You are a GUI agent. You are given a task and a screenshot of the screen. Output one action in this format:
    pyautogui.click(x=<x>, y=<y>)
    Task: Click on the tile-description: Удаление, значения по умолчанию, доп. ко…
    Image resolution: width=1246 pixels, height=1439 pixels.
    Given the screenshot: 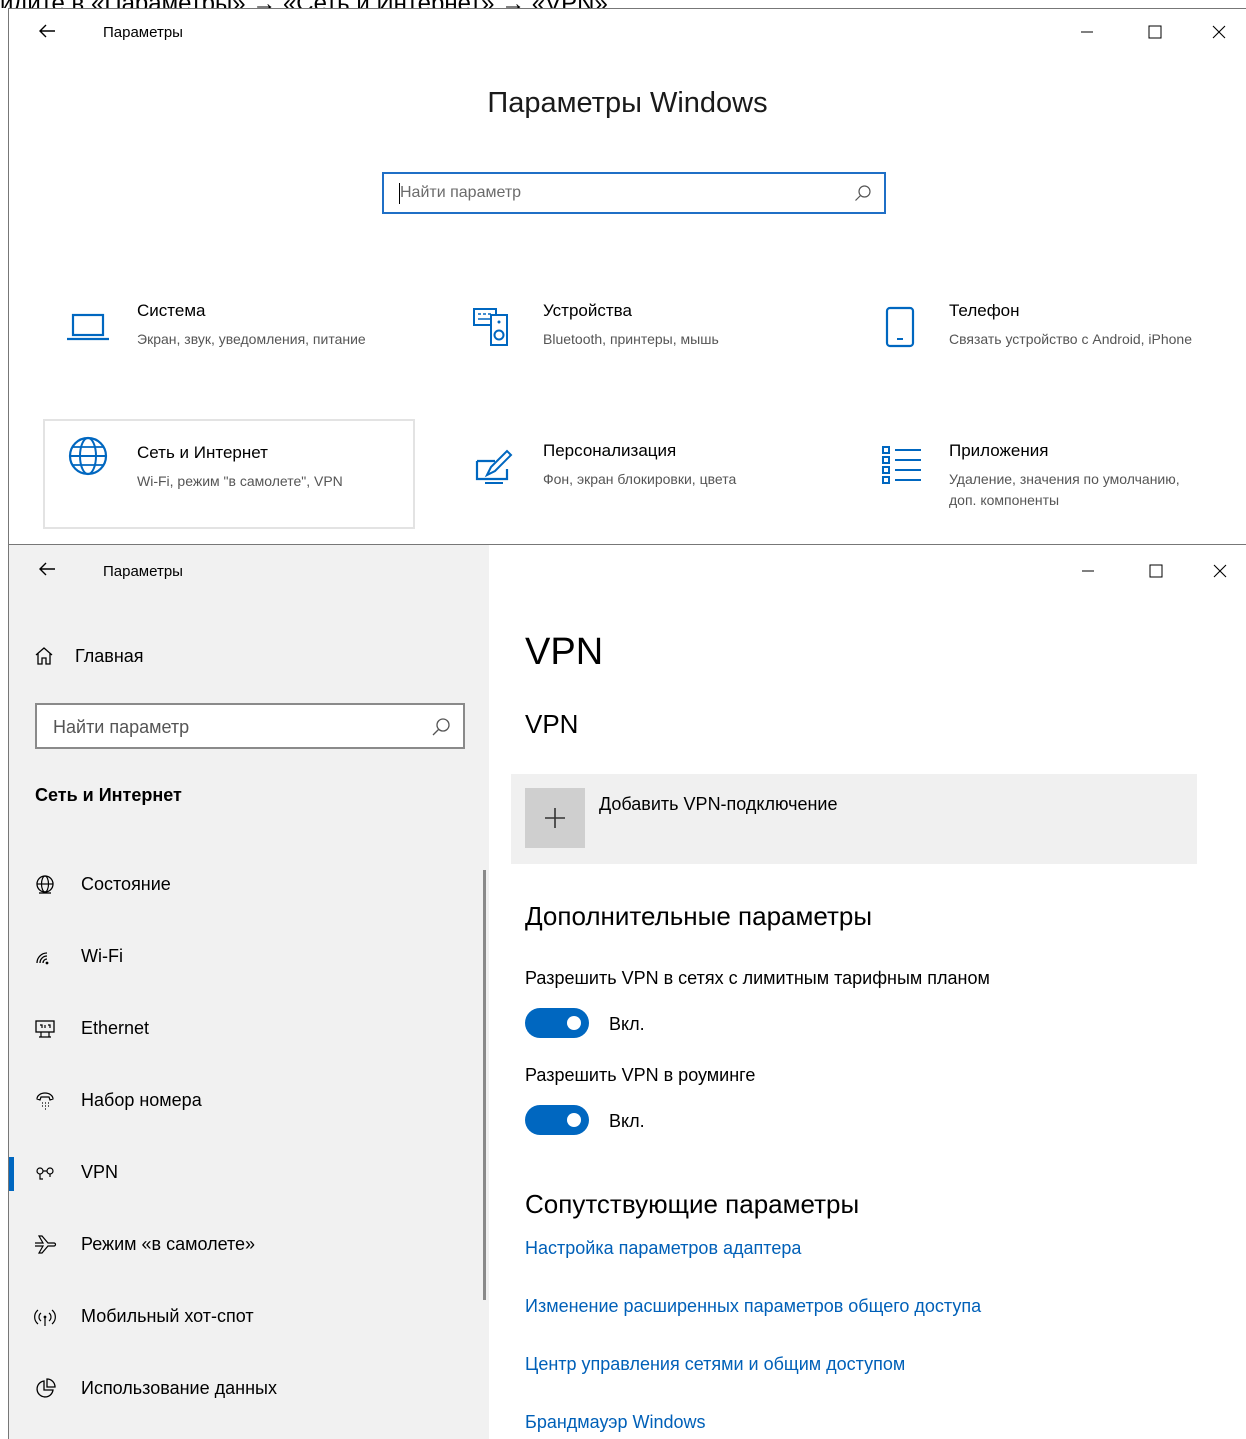 What is the action you would take?
    pyautogui.click(x=1064, y=489)
    